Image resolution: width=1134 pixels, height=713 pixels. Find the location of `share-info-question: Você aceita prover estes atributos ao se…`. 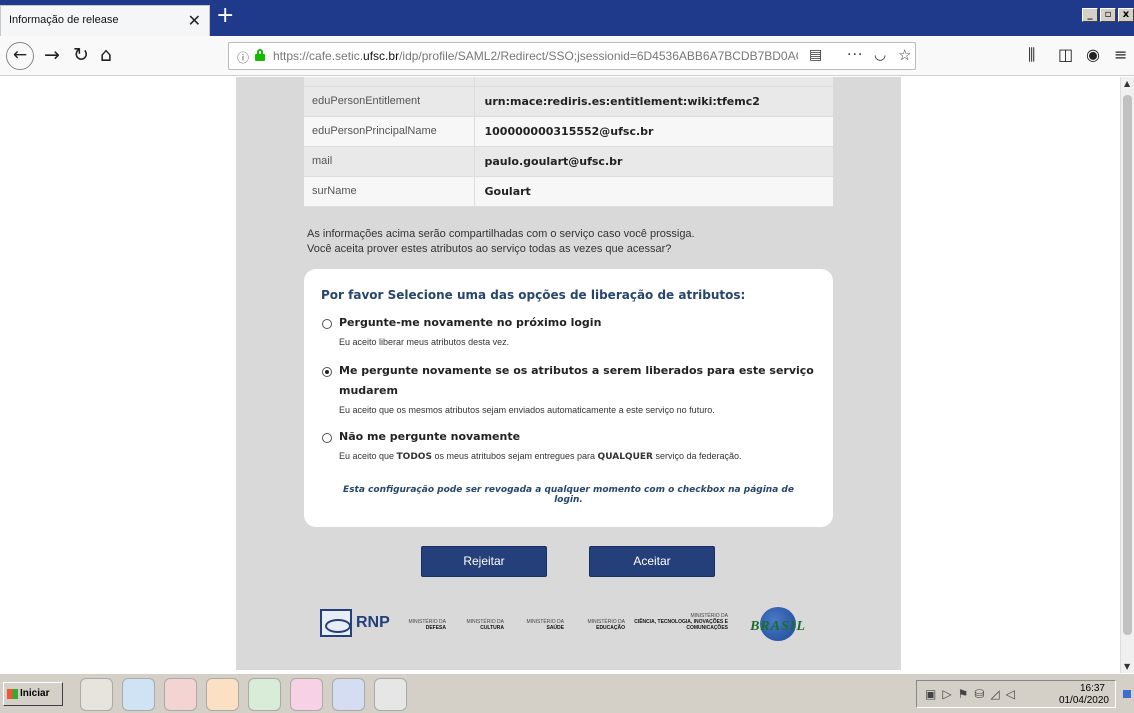

share-info-question: Você aceita prover estes atributos ao se… is located at coordinates (489, 249).